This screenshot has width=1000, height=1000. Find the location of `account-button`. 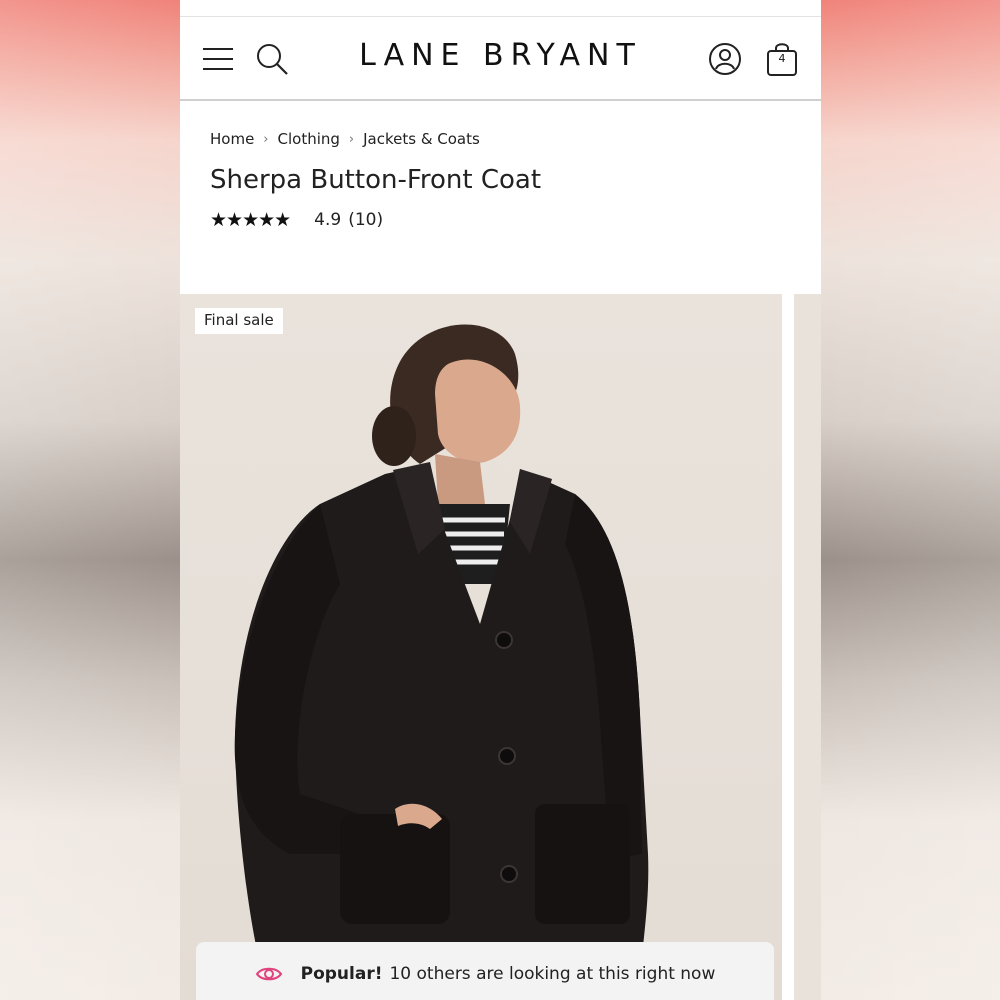

account-button is located at coordinates (725, 59).